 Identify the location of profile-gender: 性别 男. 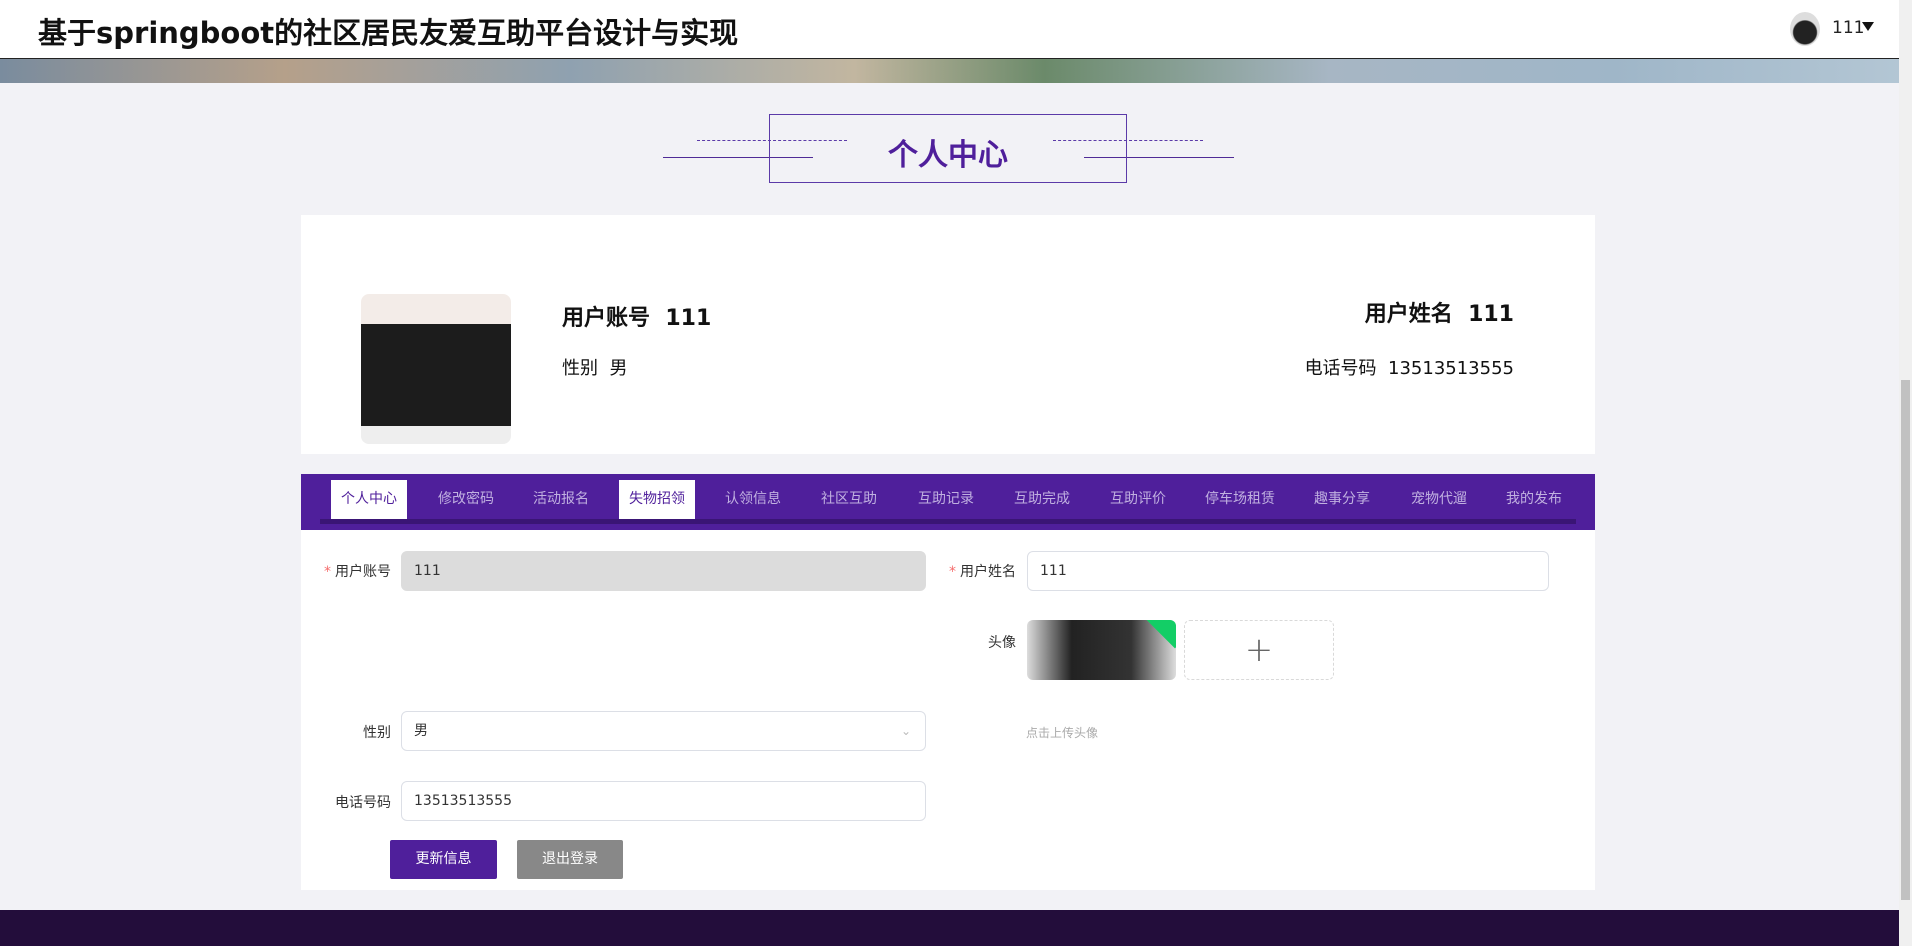
(595, 368).